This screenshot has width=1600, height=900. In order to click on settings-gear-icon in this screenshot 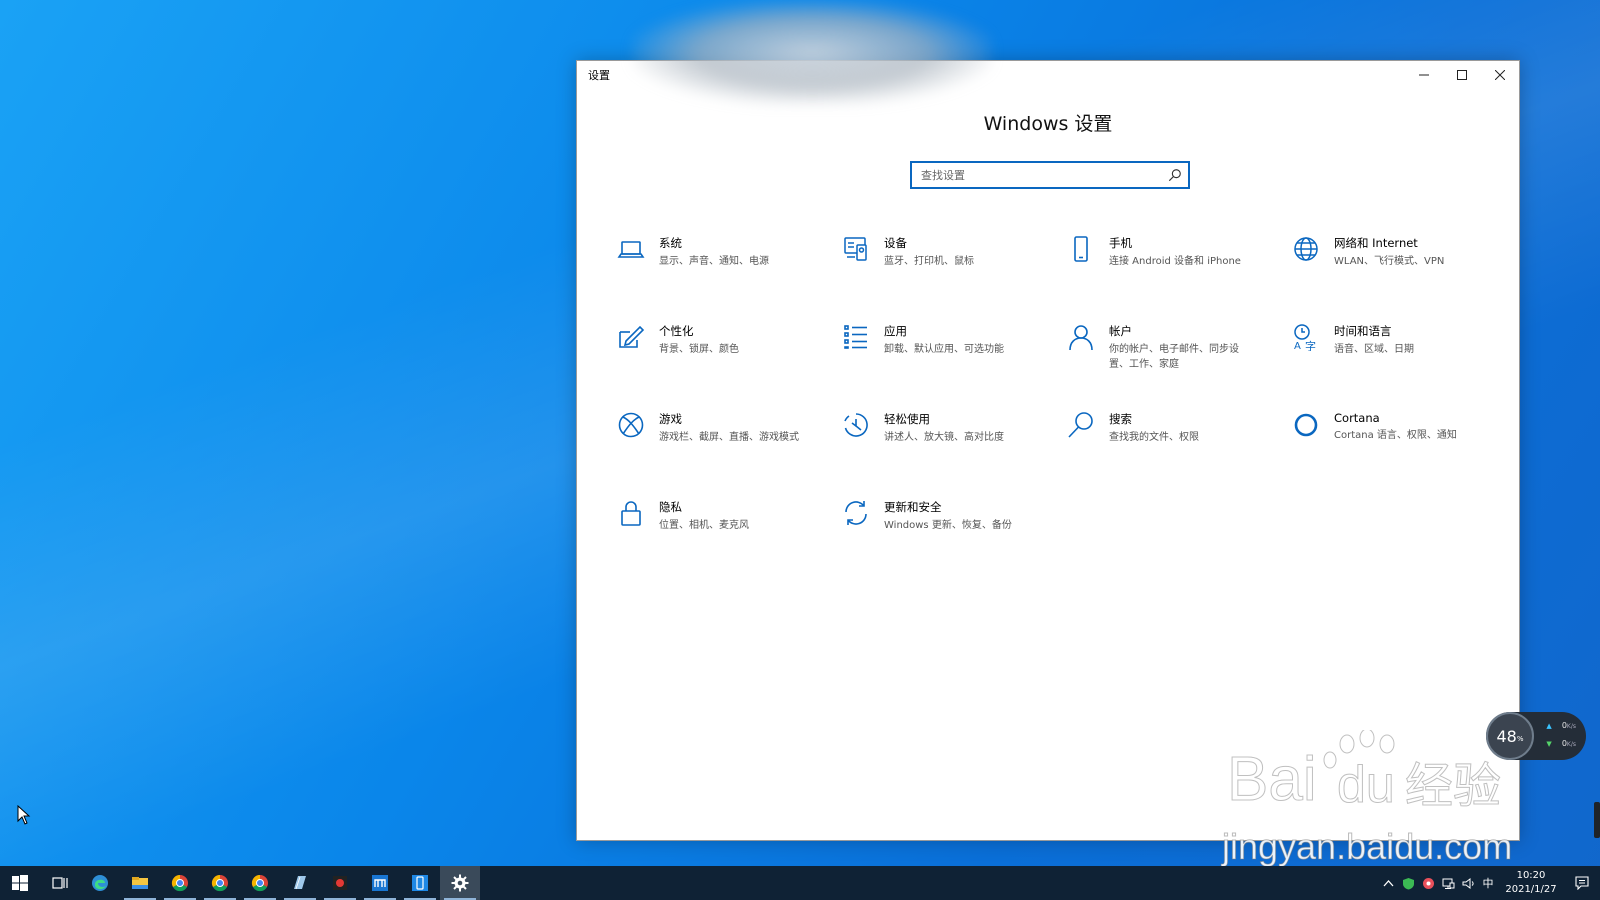, I will do `click(460, 883)`.